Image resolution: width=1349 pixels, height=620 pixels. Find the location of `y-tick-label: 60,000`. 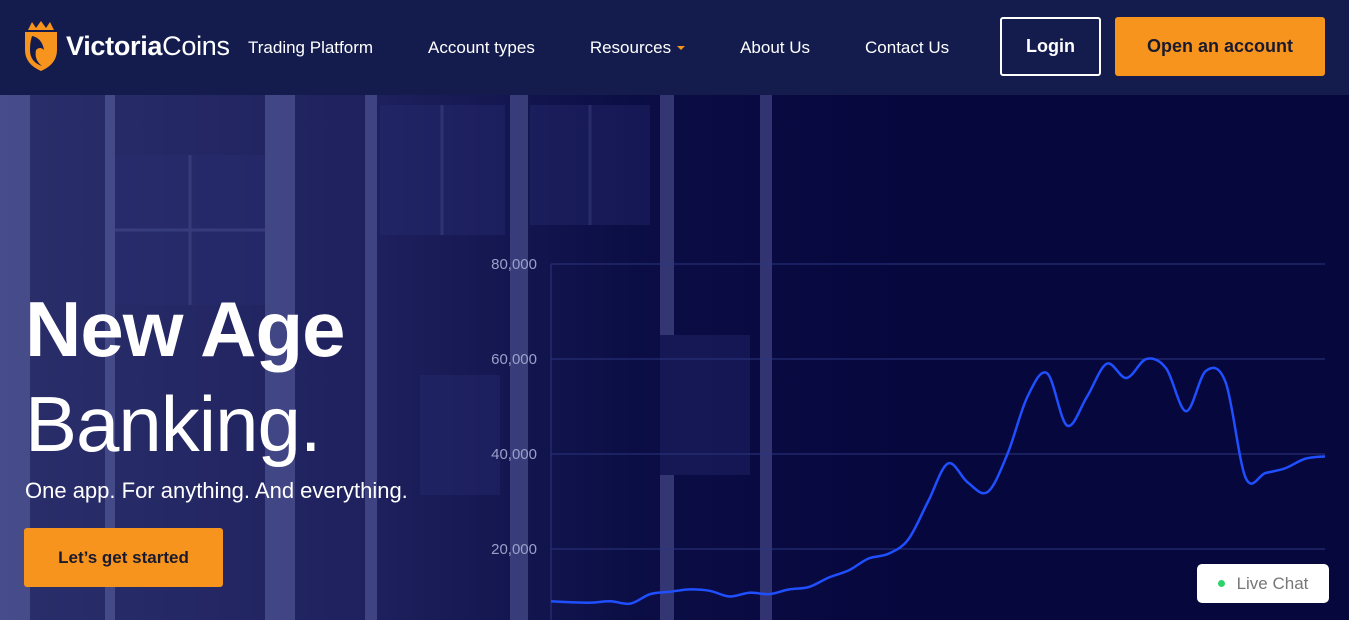

y-tick-label: 60,000 is located at coordinates (514, 359).